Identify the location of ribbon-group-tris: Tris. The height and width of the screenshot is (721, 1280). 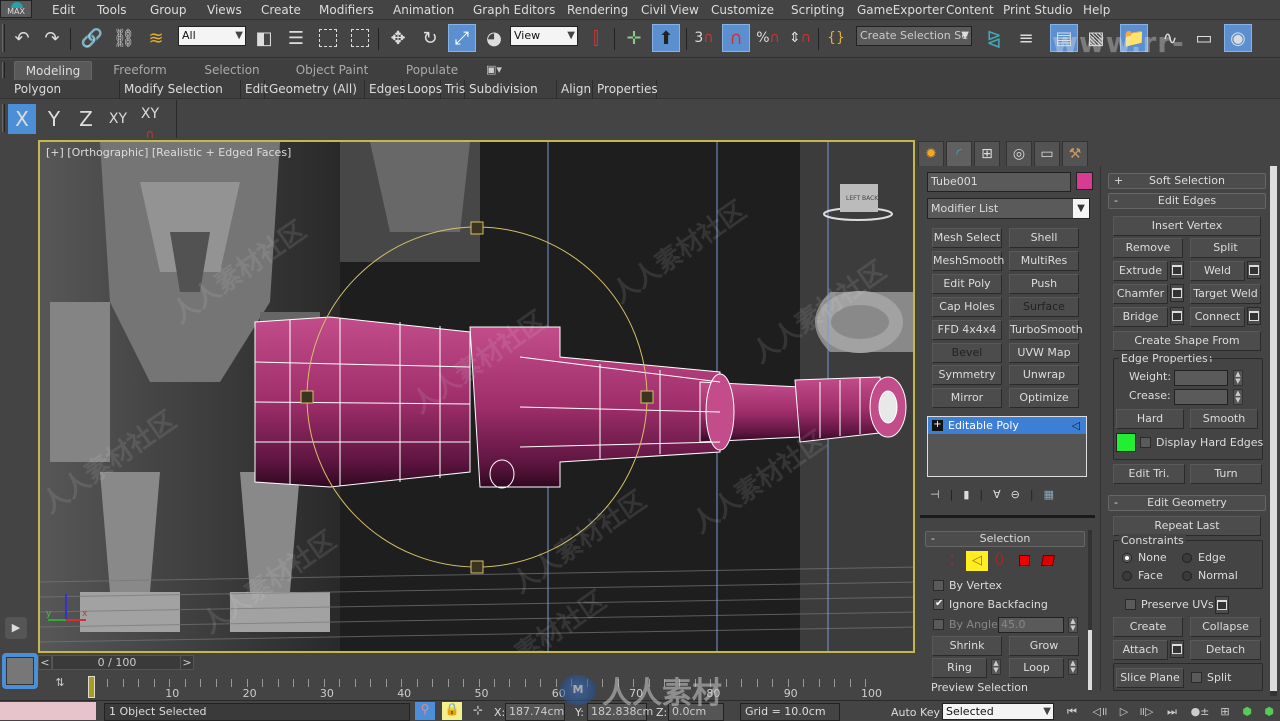
(453, 89).